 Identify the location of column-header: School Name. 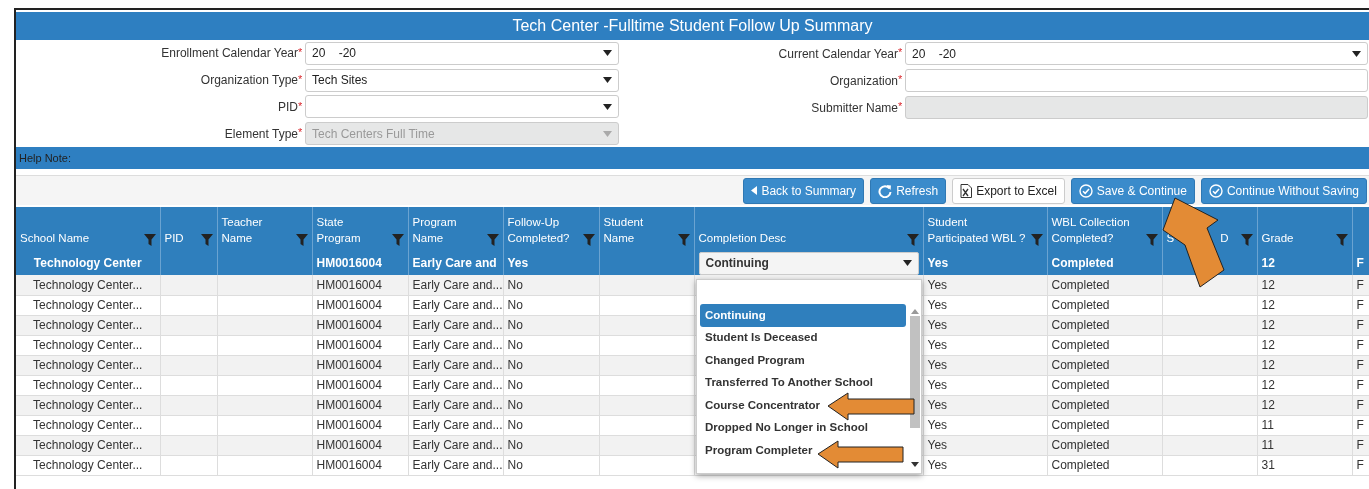
(88, 229).